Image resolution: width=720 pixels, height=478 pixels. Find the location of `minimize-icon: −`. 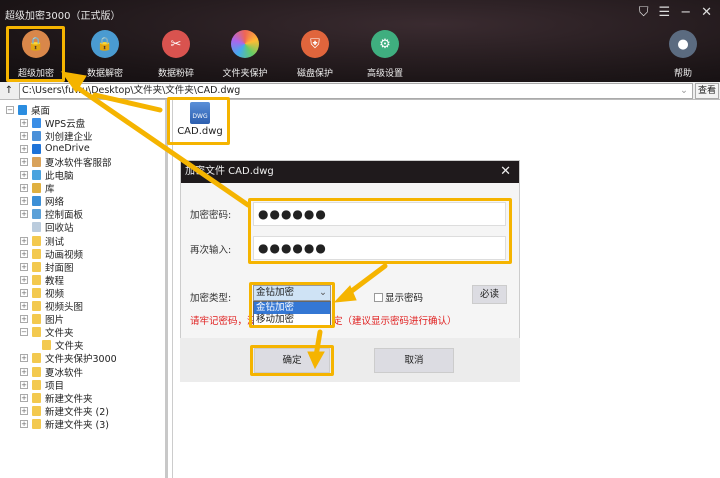

minimize-icon: − is located at coordinates (685, 12).